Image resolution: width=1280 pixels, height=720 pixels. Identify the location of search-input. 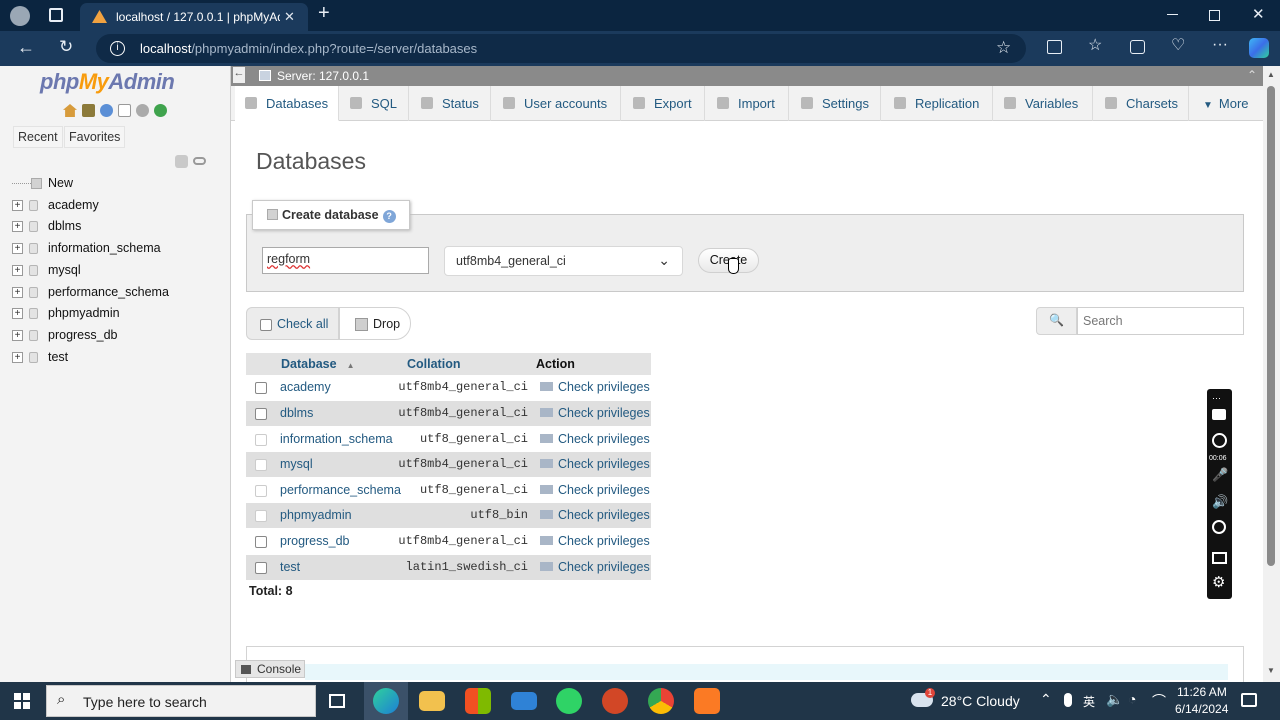
(1160, 321).